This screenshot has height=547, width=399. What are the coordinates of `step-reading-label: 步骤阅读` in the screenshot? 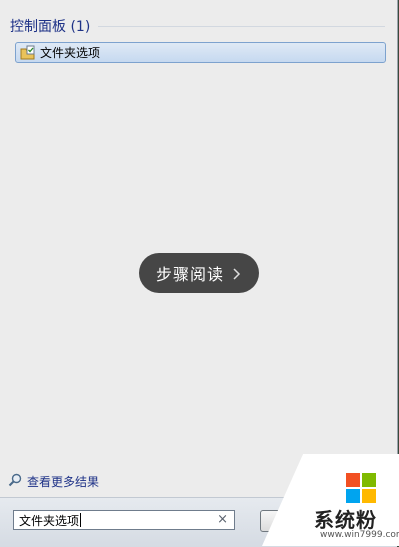 It's located at (189, 274).